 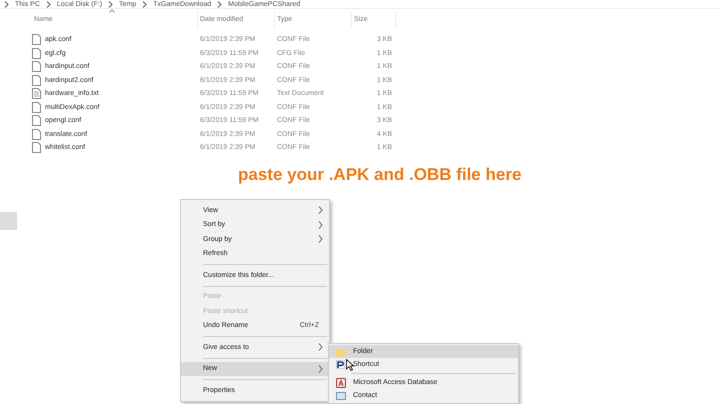 What do you see at coordinates (341, 352) in the screenshot?
I see `folder-icon` at bounding box center [341, 352].